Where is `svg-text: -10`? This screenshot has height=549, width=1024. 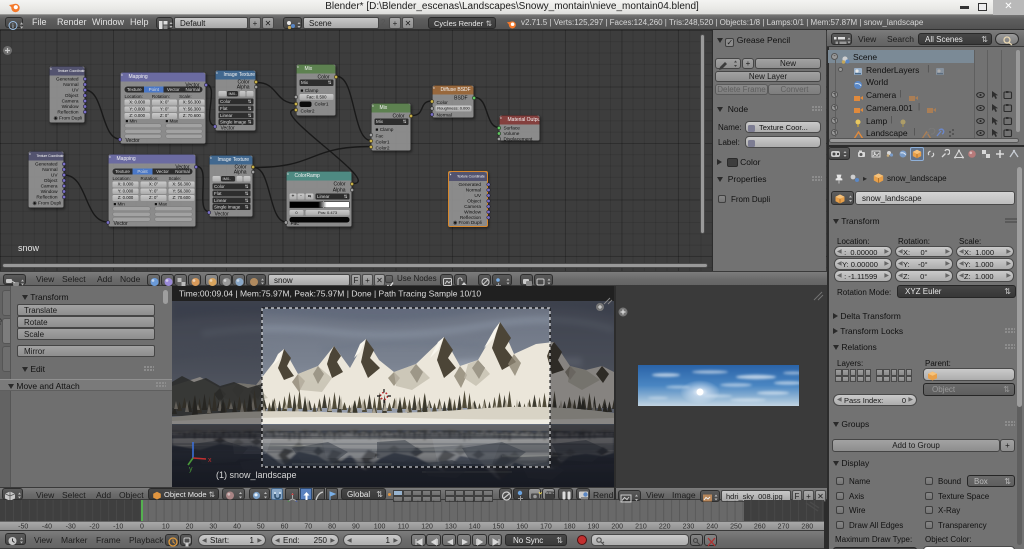
svg-text: -10 is located at coordinates (118, 527).